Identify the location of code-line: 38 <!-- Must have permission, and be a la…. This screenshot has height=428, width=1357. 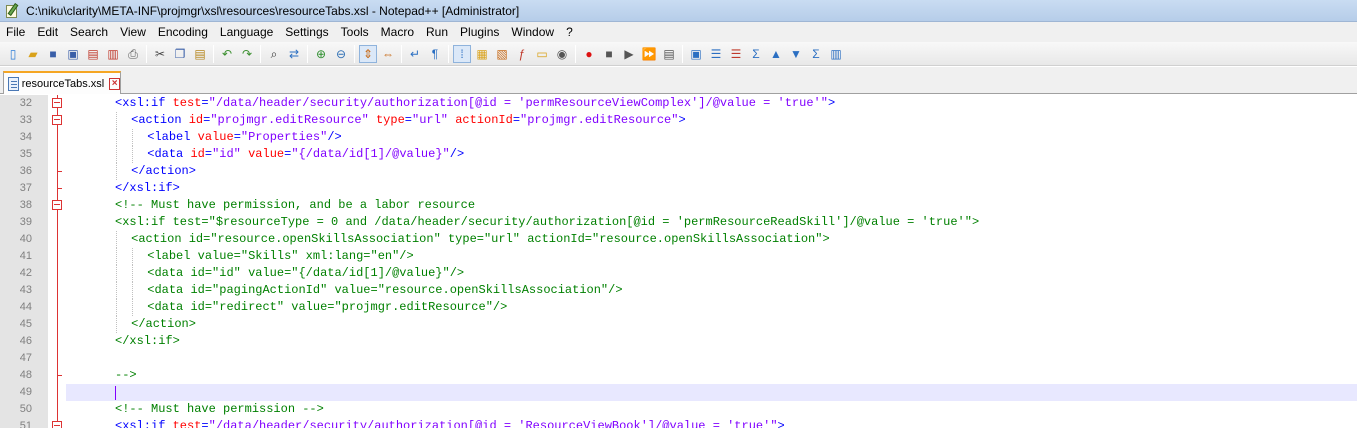
(678, 205).